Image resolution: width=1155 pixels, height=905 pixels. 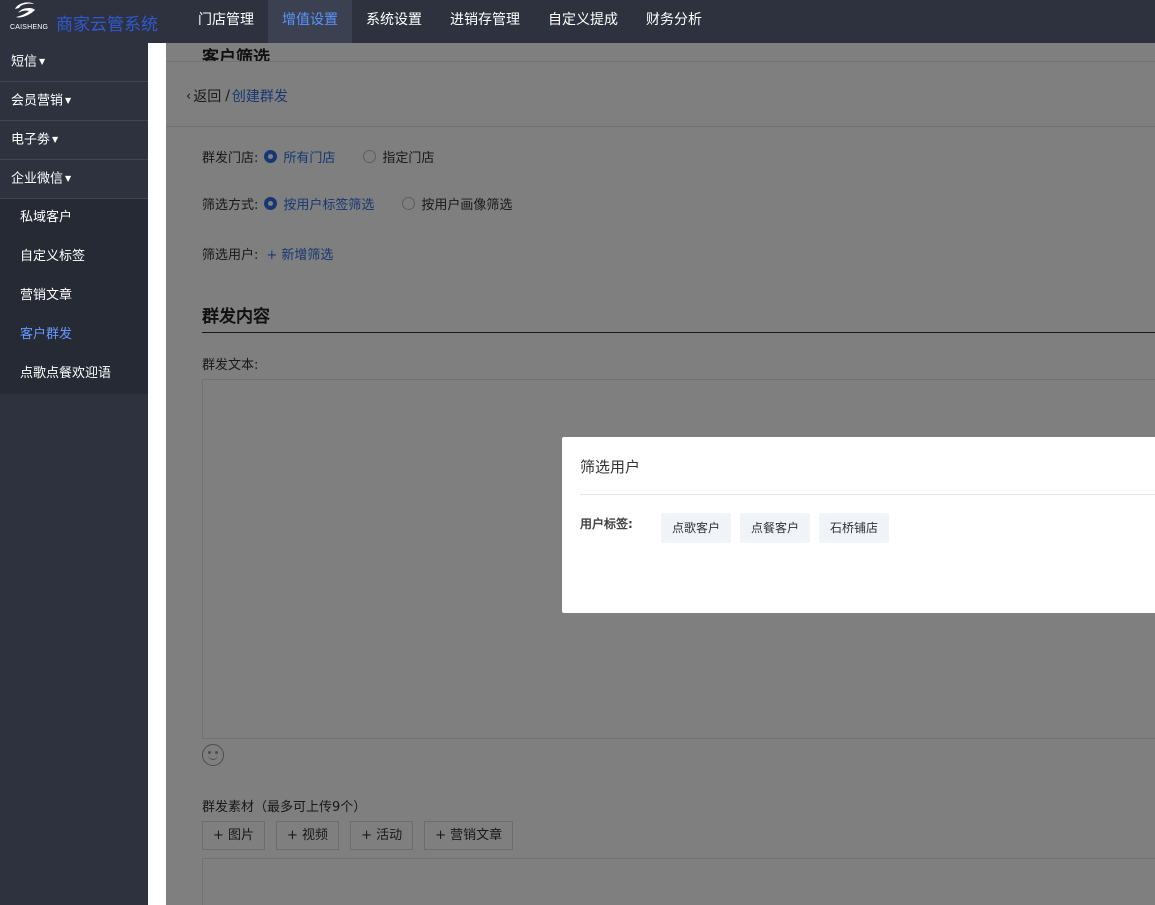 I want to click on user-tag-list: 点歌客户 点餐客户 石桥铺店, so click(x=779, y=528).